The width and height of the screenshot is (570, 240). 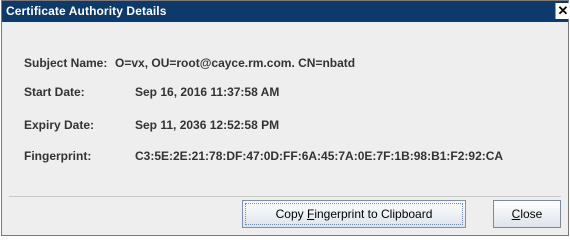 I want to click on subject-name-label: Subject Name:, so click(x=66, y=63).